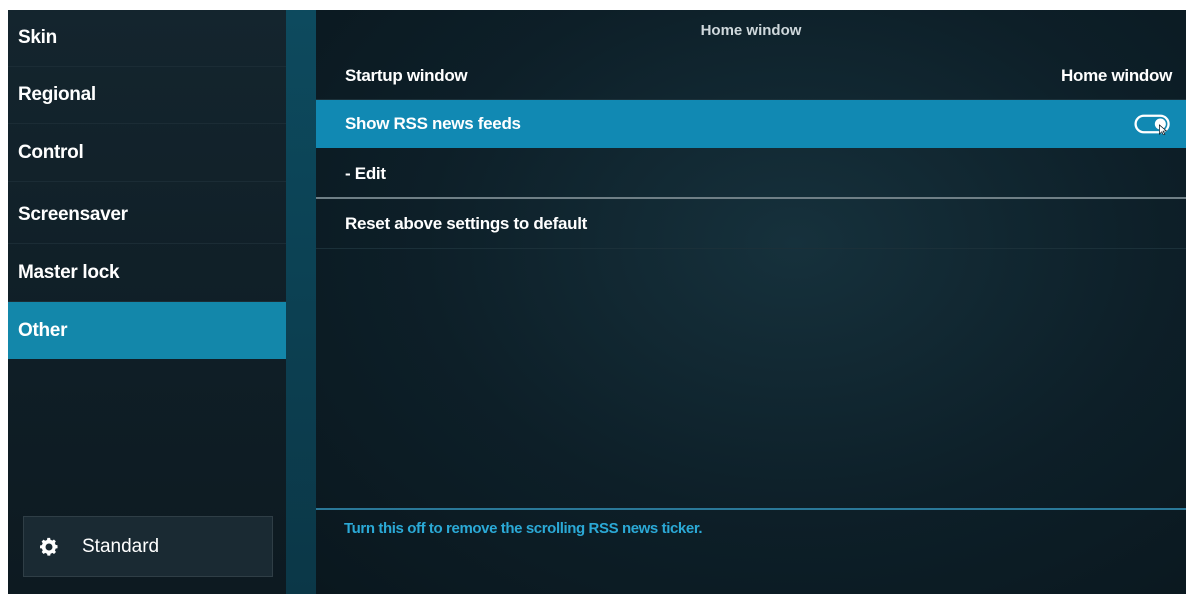 The width and height of the screenshot is (1186, 594). Describe the element at coordinates (73, 214) in the screenshot. I see `sidebar-item-label: Screensaver` at that location.